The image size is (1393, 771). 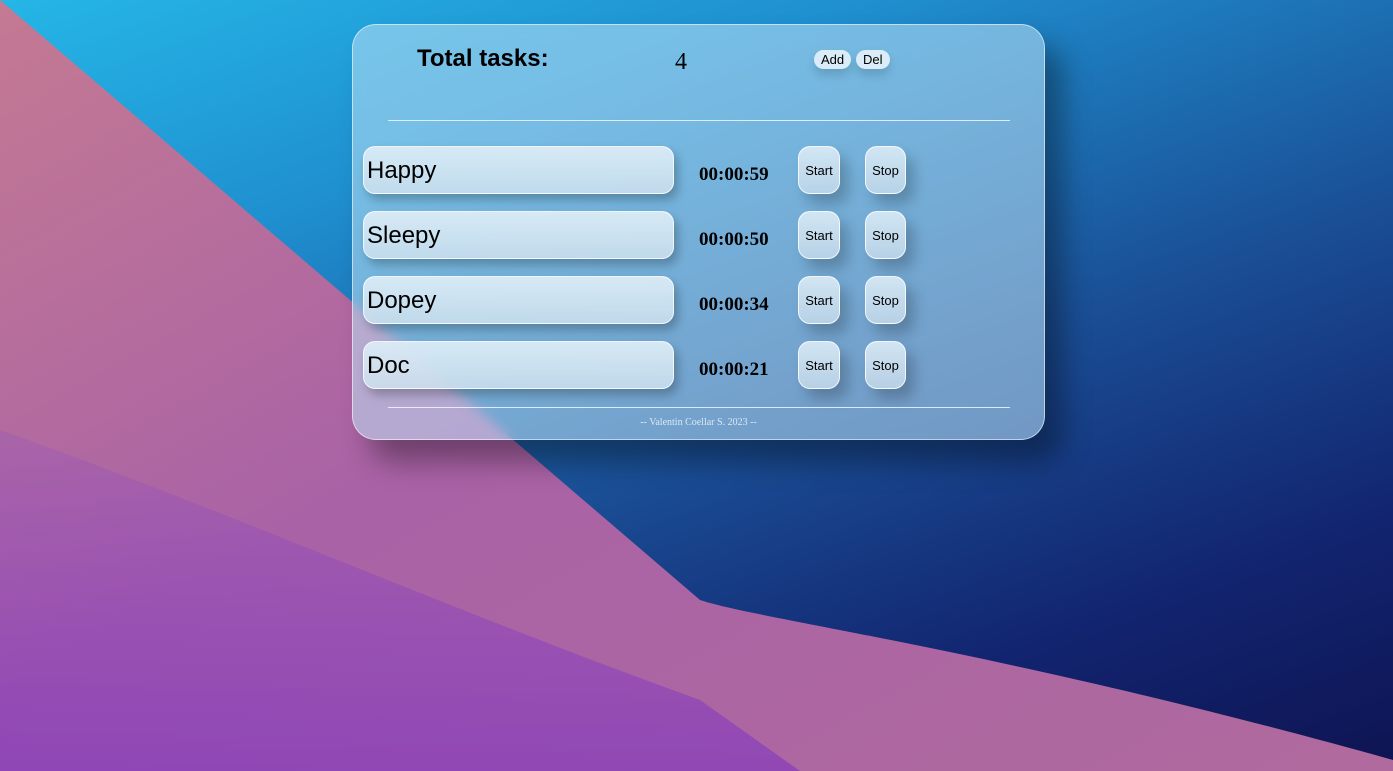 What do you see at coordinates (734, 174) in the screenshot?
I see `task-timer: 00:00:59` at bounding box center [734, 174].